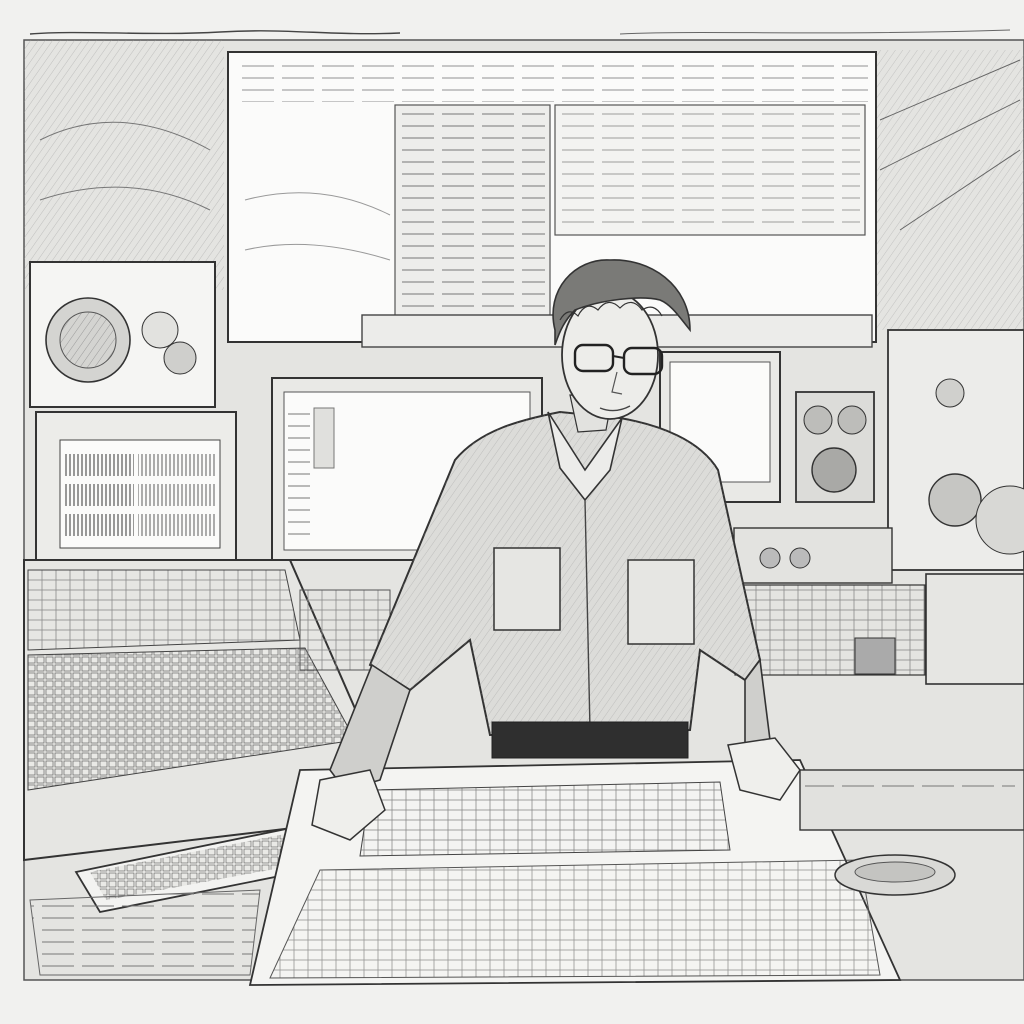  What do you see at coordinates (122, 334) in the screenshot?
I see `dial-monitor` at bounding box center [122, 334].